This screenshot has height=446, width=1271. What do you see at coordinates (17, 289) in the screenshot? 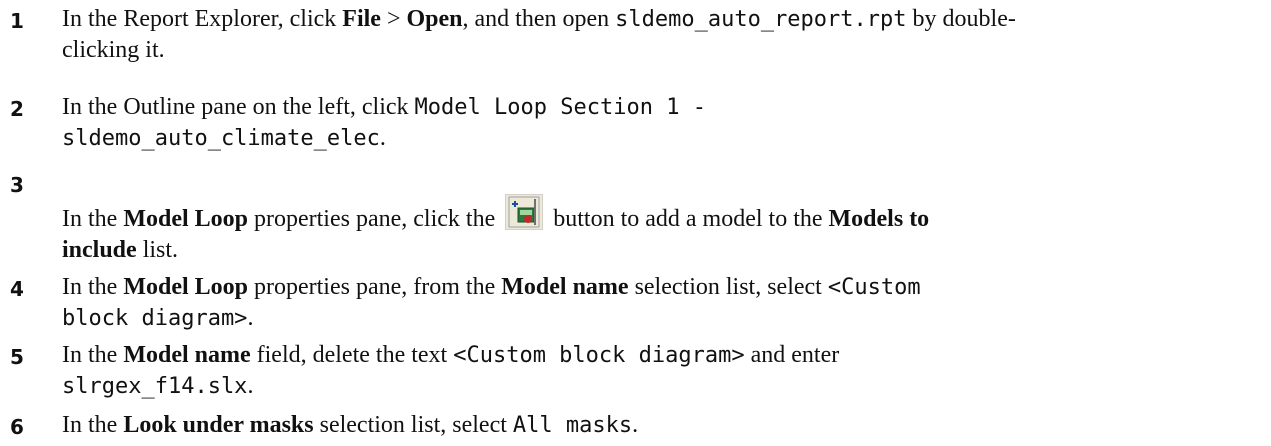
I see `step-number: 4` at bounding box center [17, 289].